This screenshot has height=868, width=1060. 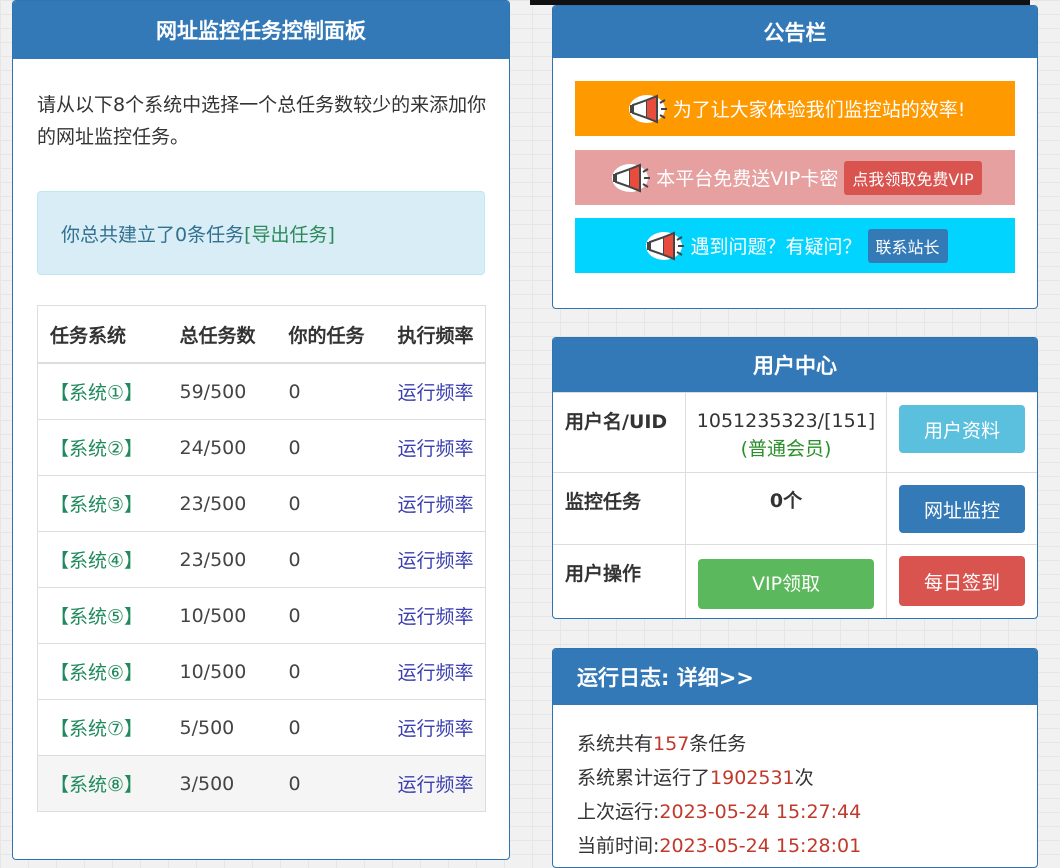 I want to click on ops-row: 用户操作 VIP领取 每日签到, so click(x=795, y=581).